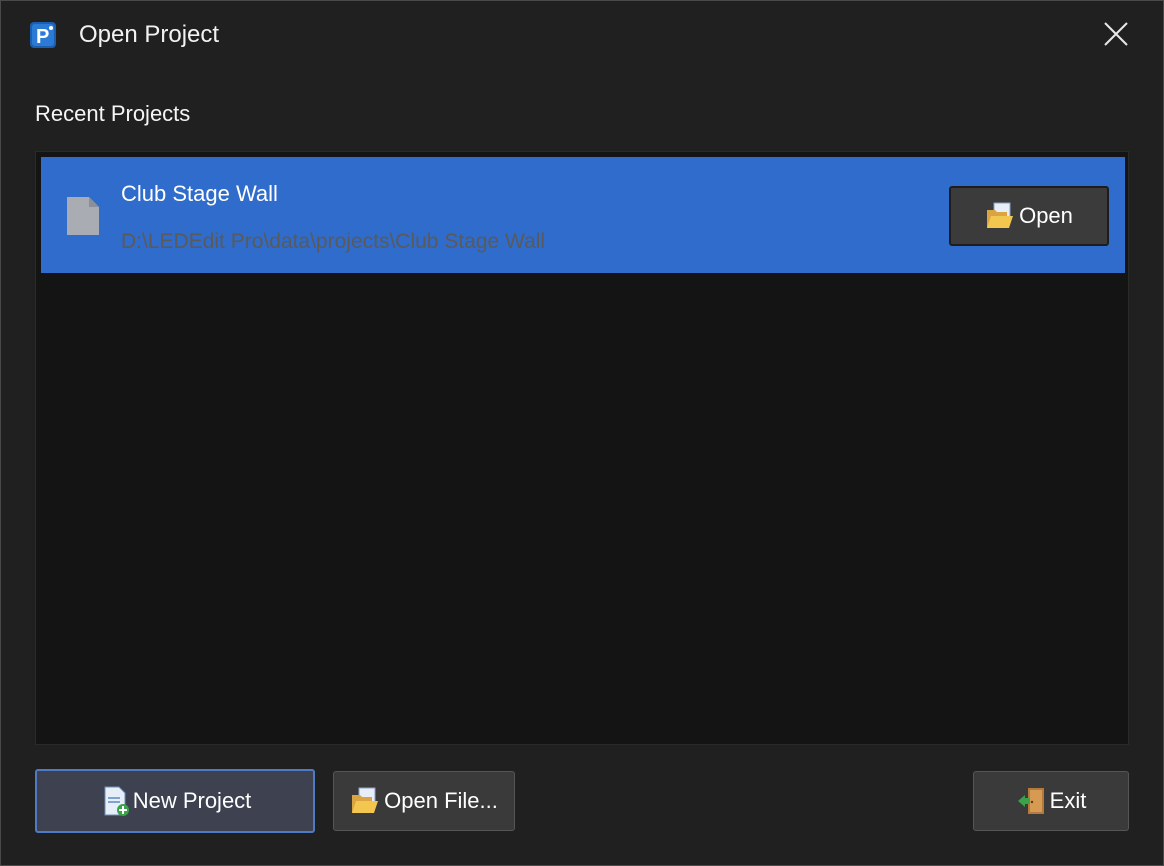 The image size is (1164, 866). I want to click on project-name: Club Stage Wall, so click(199, 193).